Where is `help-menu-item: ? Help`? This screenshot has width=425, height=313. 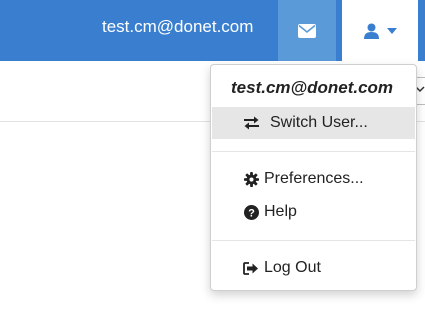
help-menu-item: ? Help is located at coordinates (313, 212).